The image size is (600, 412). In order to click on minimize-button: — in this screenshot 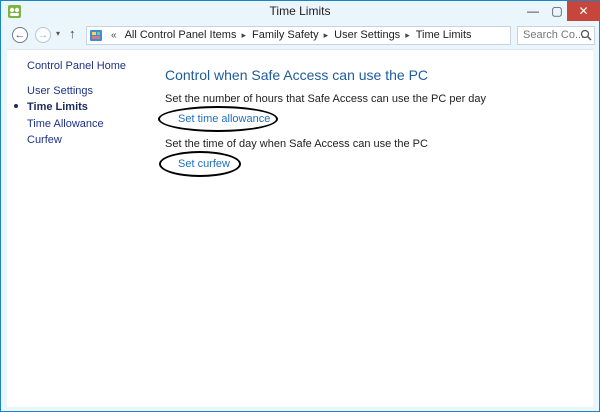, I will do `click(533, 11)`.